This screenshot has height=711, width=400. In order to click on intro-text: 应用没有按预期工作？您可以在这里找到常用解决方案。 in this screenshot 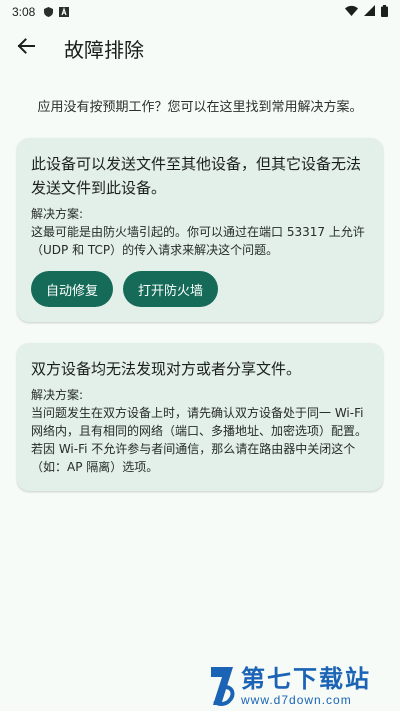, I will do `click(200, 107)`.